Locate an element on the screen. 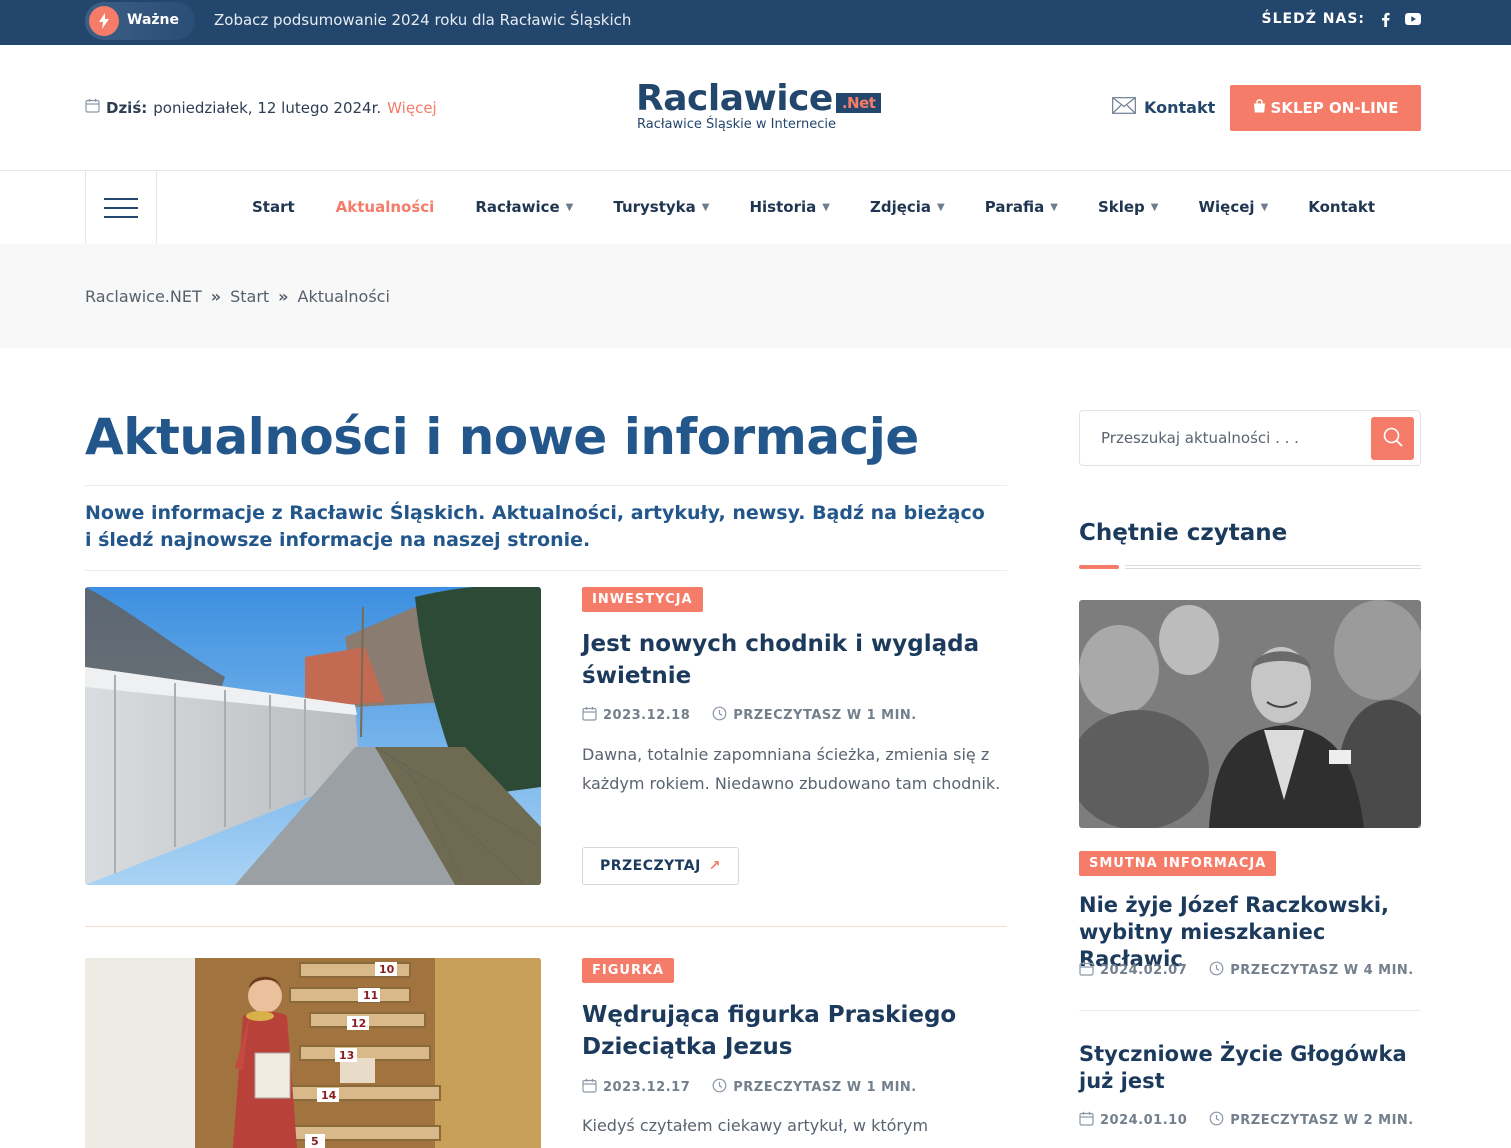 The image size is (1511, 1148). double-chevron-right-icon: » is located at coordinates (283, 296).